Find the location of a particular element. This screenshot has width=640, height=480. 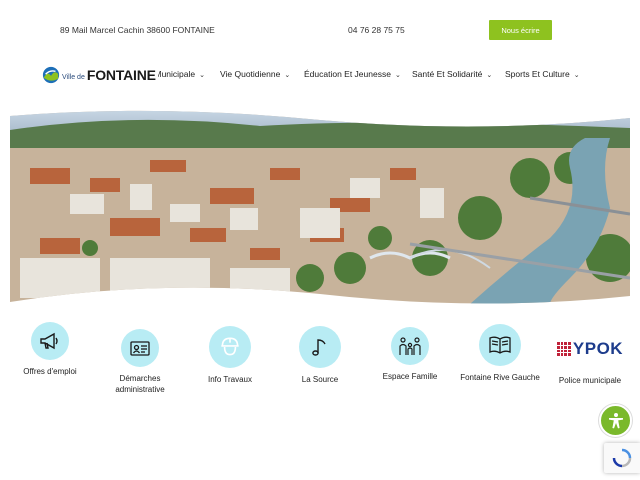

logo-prefix: Ville de is located at coordinates (73, 77).